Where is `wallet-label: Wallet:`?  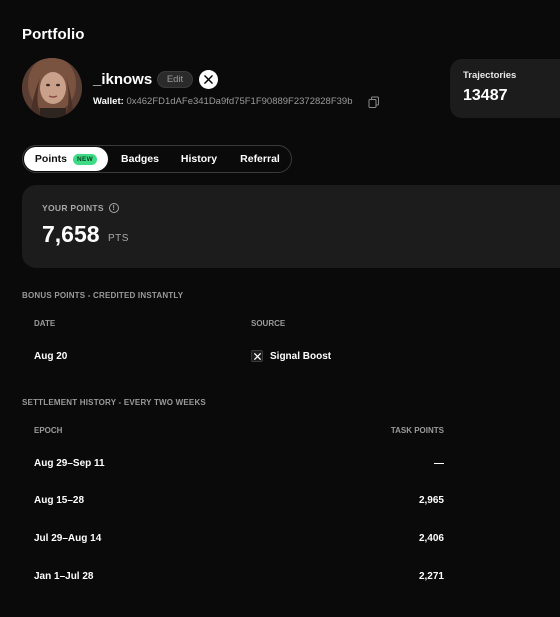
wallet-label: Wallet: is located at coordinates (108, 101).